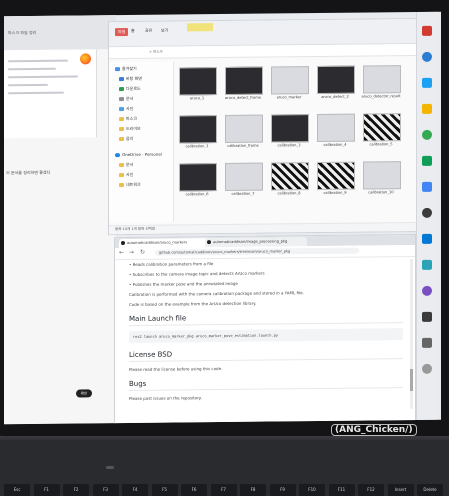 This screenshot has width=449, height=496. I want to click on notes-icon, so click(427, 108).